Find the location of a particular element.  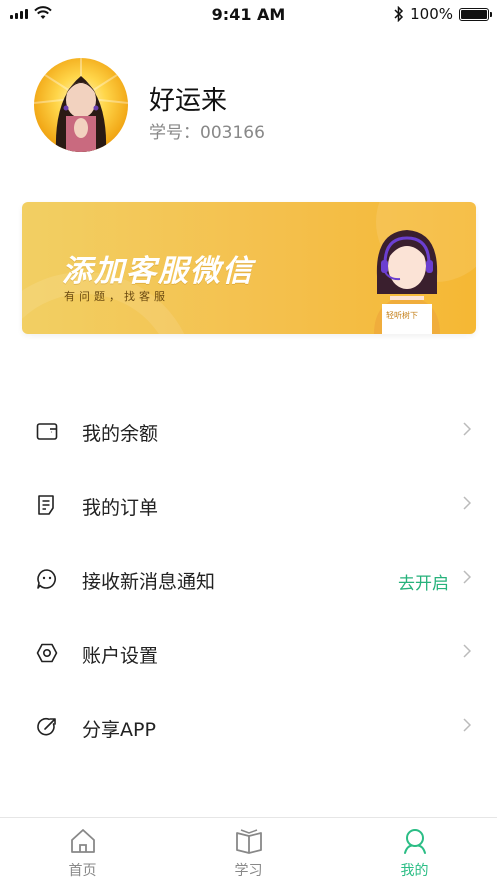

tab-label-home: 首页 is located at coordinates (82, 870).